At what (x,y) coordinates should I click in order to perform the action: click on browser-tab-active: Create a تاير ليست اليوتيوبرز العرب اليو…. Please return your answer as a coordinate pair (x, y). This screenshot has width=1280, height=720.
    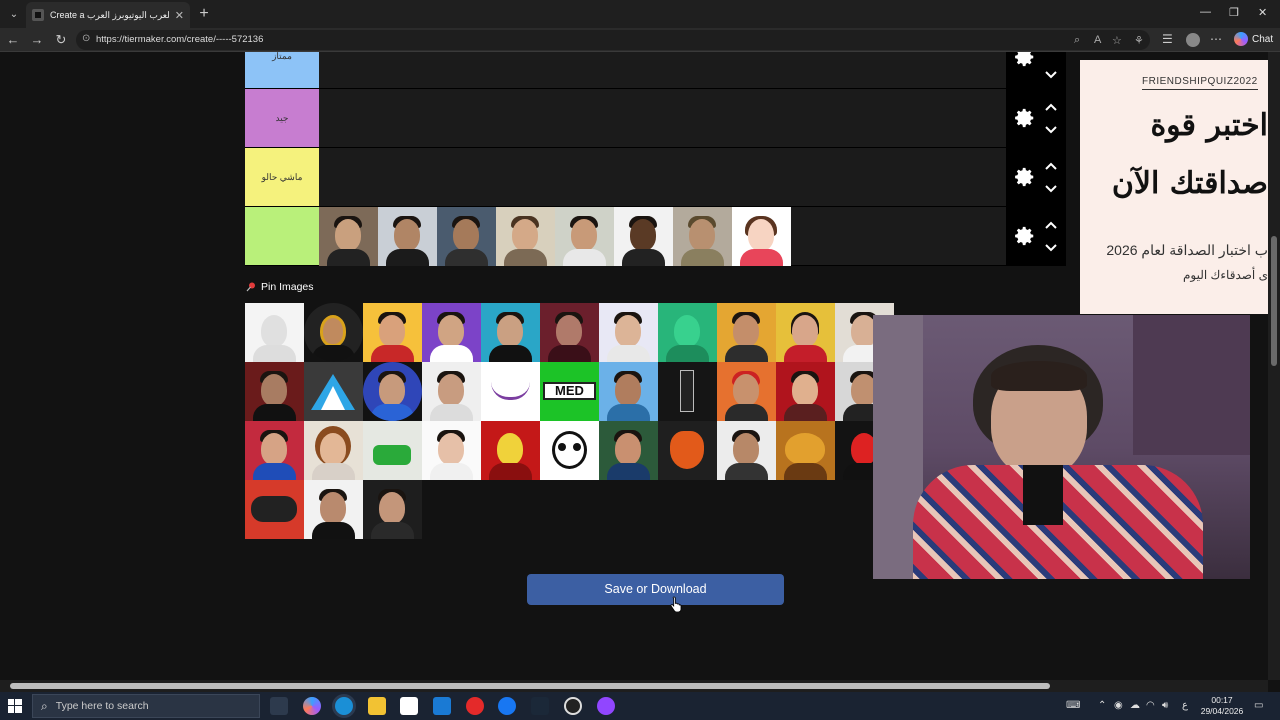
    Looking at the image, I should click on (108, 15).